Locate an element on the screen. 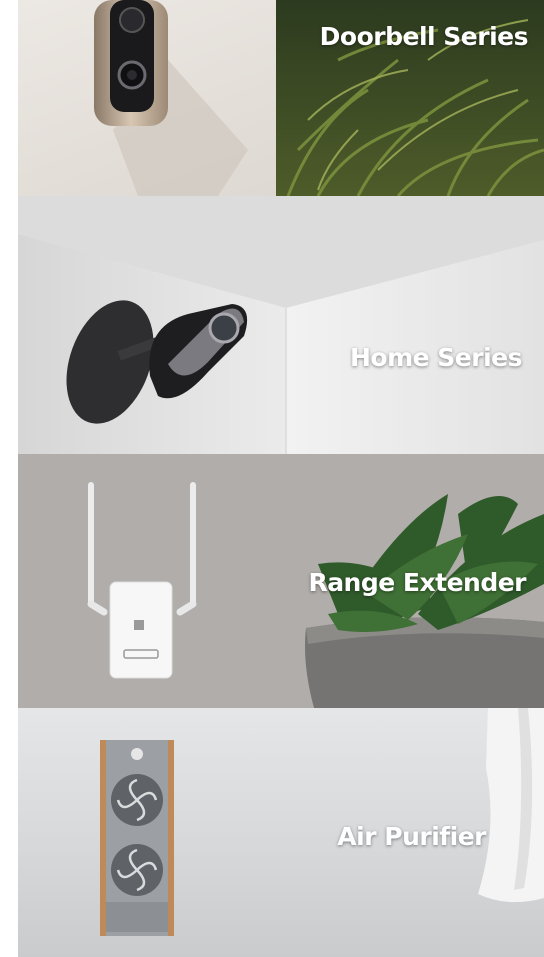 Image resolution: width=544 pixels, height=957 pixels. category-label: Range Extender is located at coordinates (417, 582).